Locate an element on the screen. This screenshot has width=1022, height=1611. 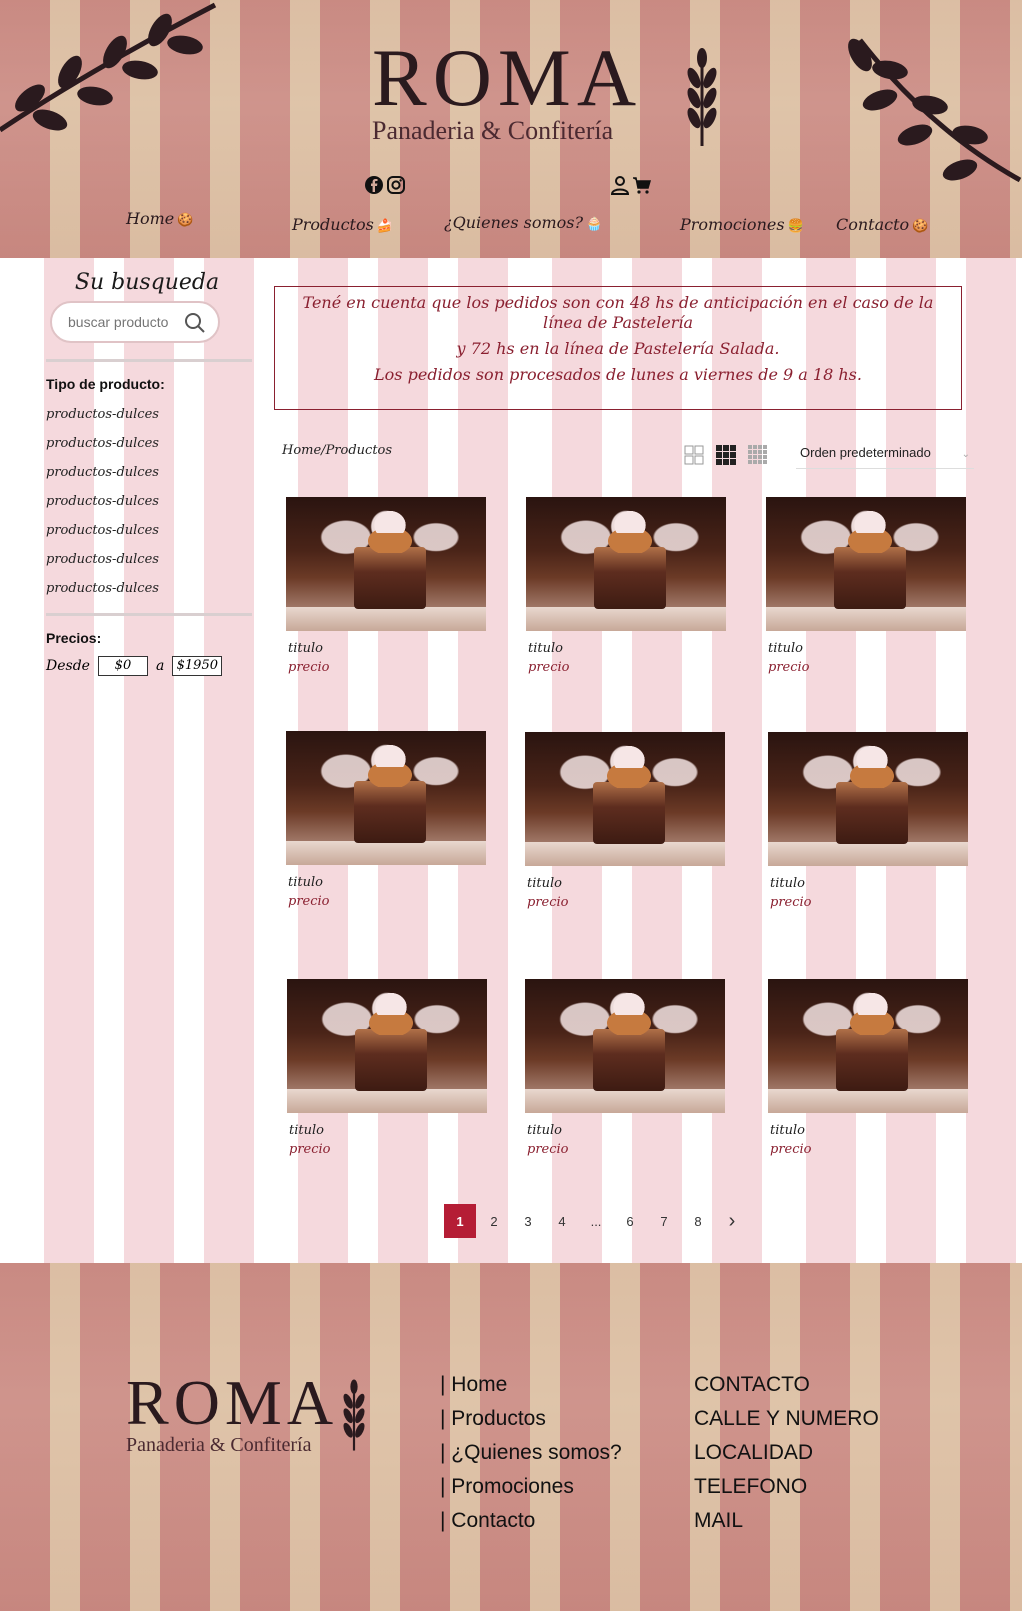
social-links is located at coordinates (385, 185).